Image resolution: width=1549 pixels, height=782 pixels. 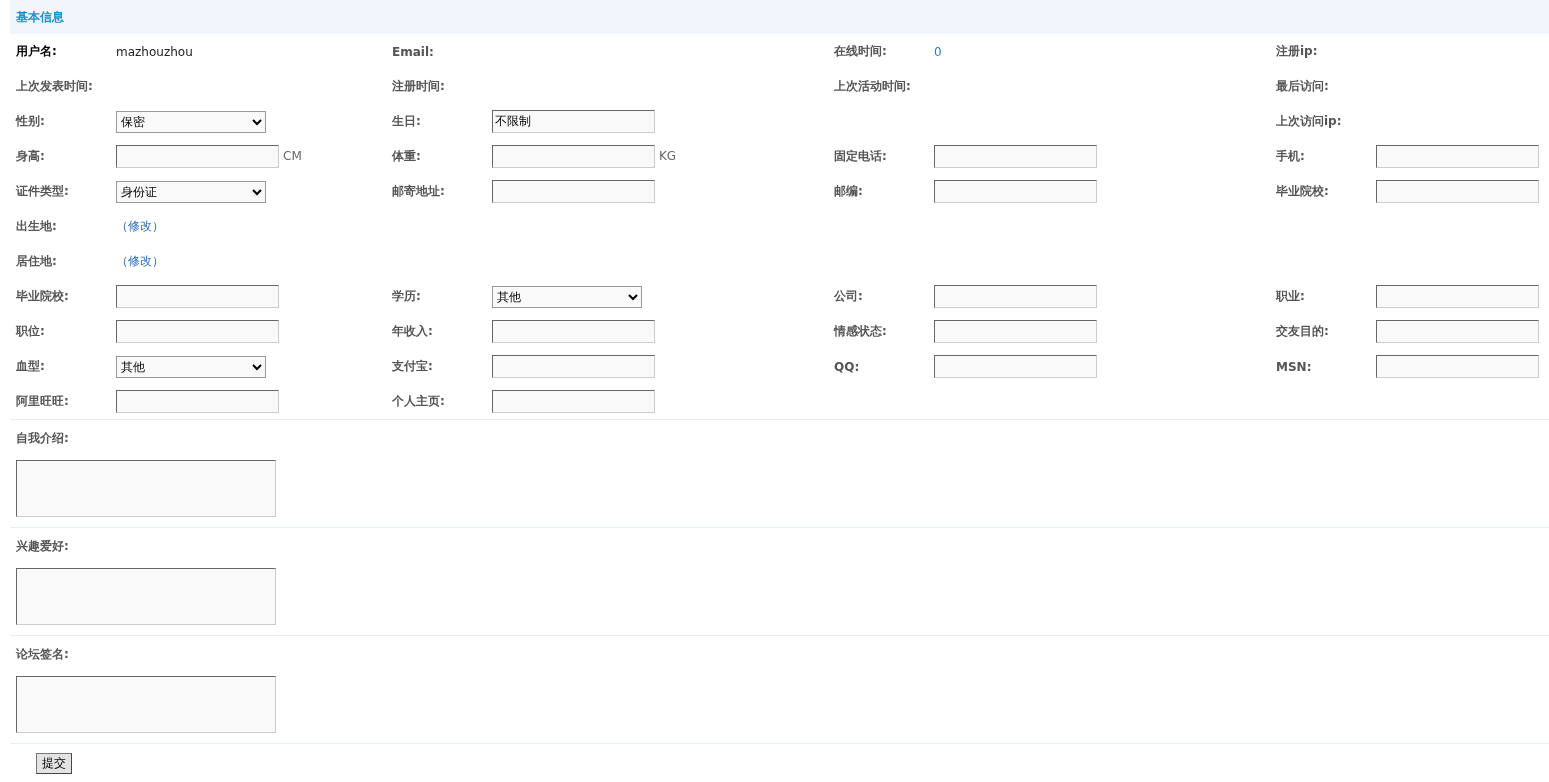 What do you see at coordinates (1302, 86) in the screenshot?
I see `field-label: 最后访问:` at bounding box center [1302, 86].